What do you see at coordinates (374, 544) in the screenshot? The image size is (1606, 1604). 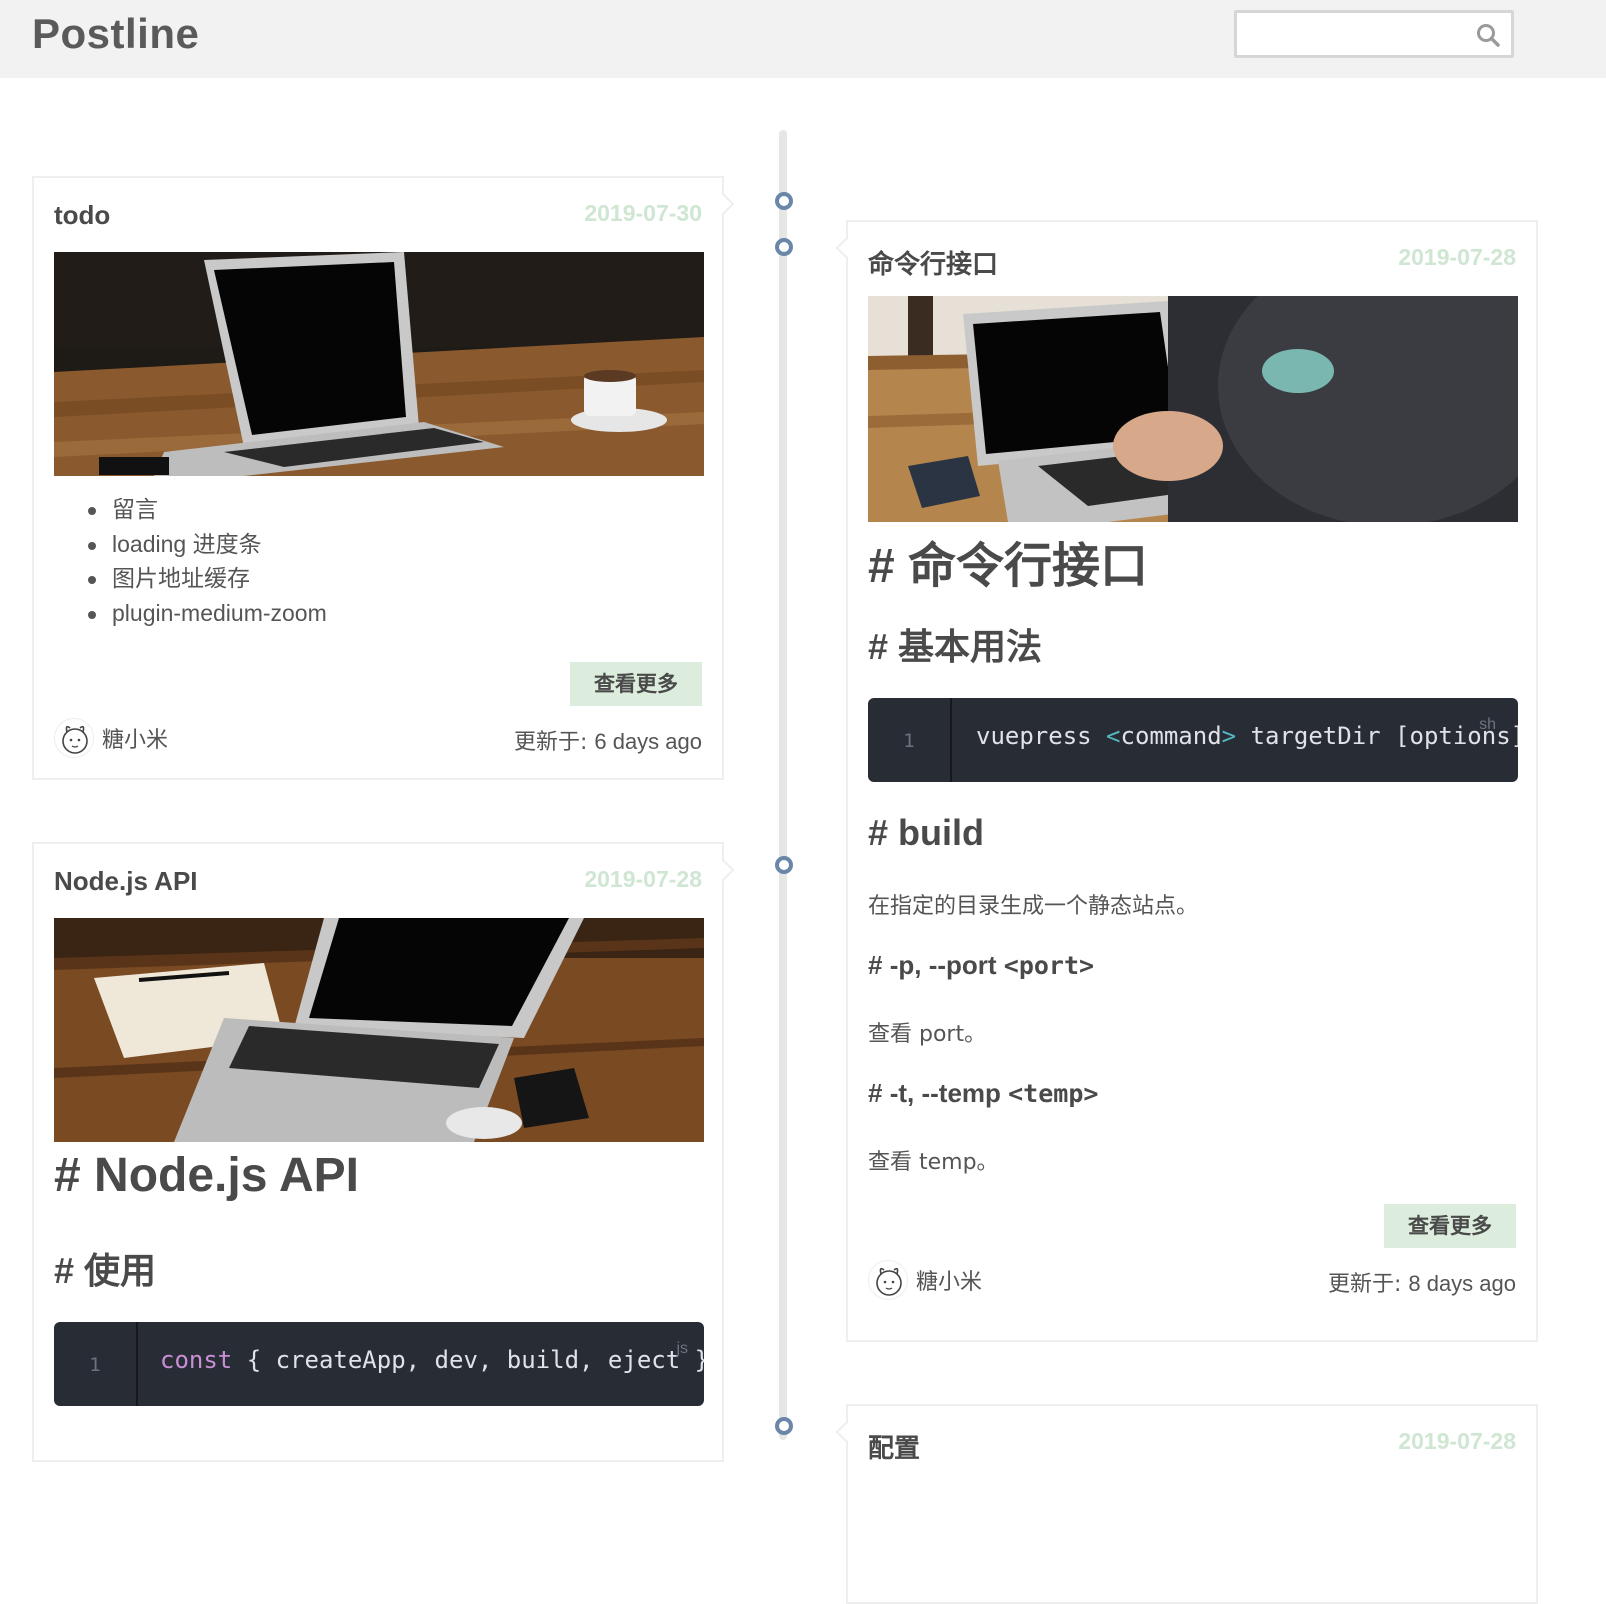 I see `list-item: loading 进度条` at bounding box center [374, 544].